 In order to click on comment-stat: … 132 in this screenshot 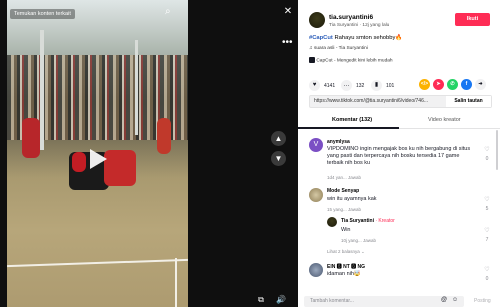, I will do `click(352, 85)`.